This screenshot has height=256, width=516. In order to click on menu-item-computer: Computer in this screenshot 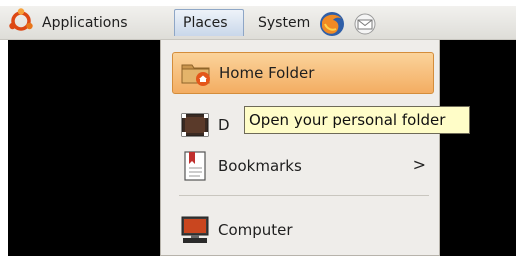, I will do `click(303, 230)`.